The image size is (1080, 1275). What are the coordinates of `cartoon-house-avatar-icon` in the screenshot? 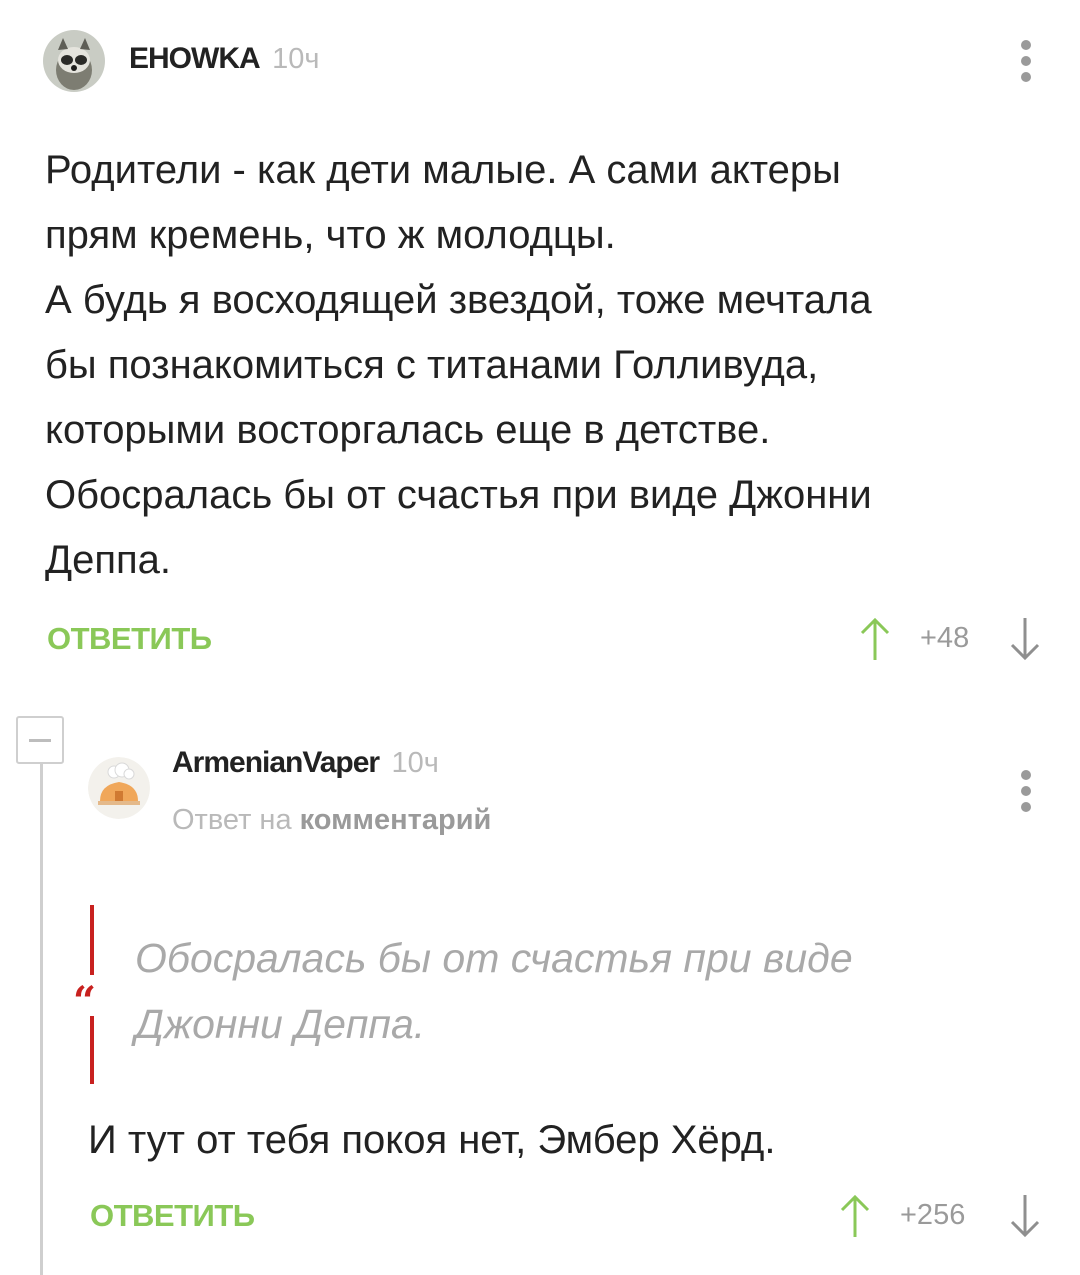 It's located at (119, 788).